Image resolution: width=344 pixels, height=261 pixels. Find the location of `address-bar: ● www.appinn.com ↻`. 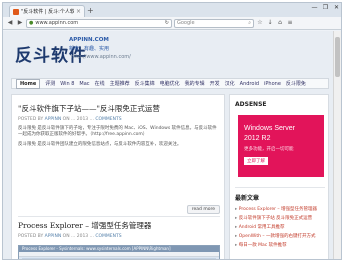

address-bar: ● www.appinn.com ↻ is located at coordinates (99, 23).